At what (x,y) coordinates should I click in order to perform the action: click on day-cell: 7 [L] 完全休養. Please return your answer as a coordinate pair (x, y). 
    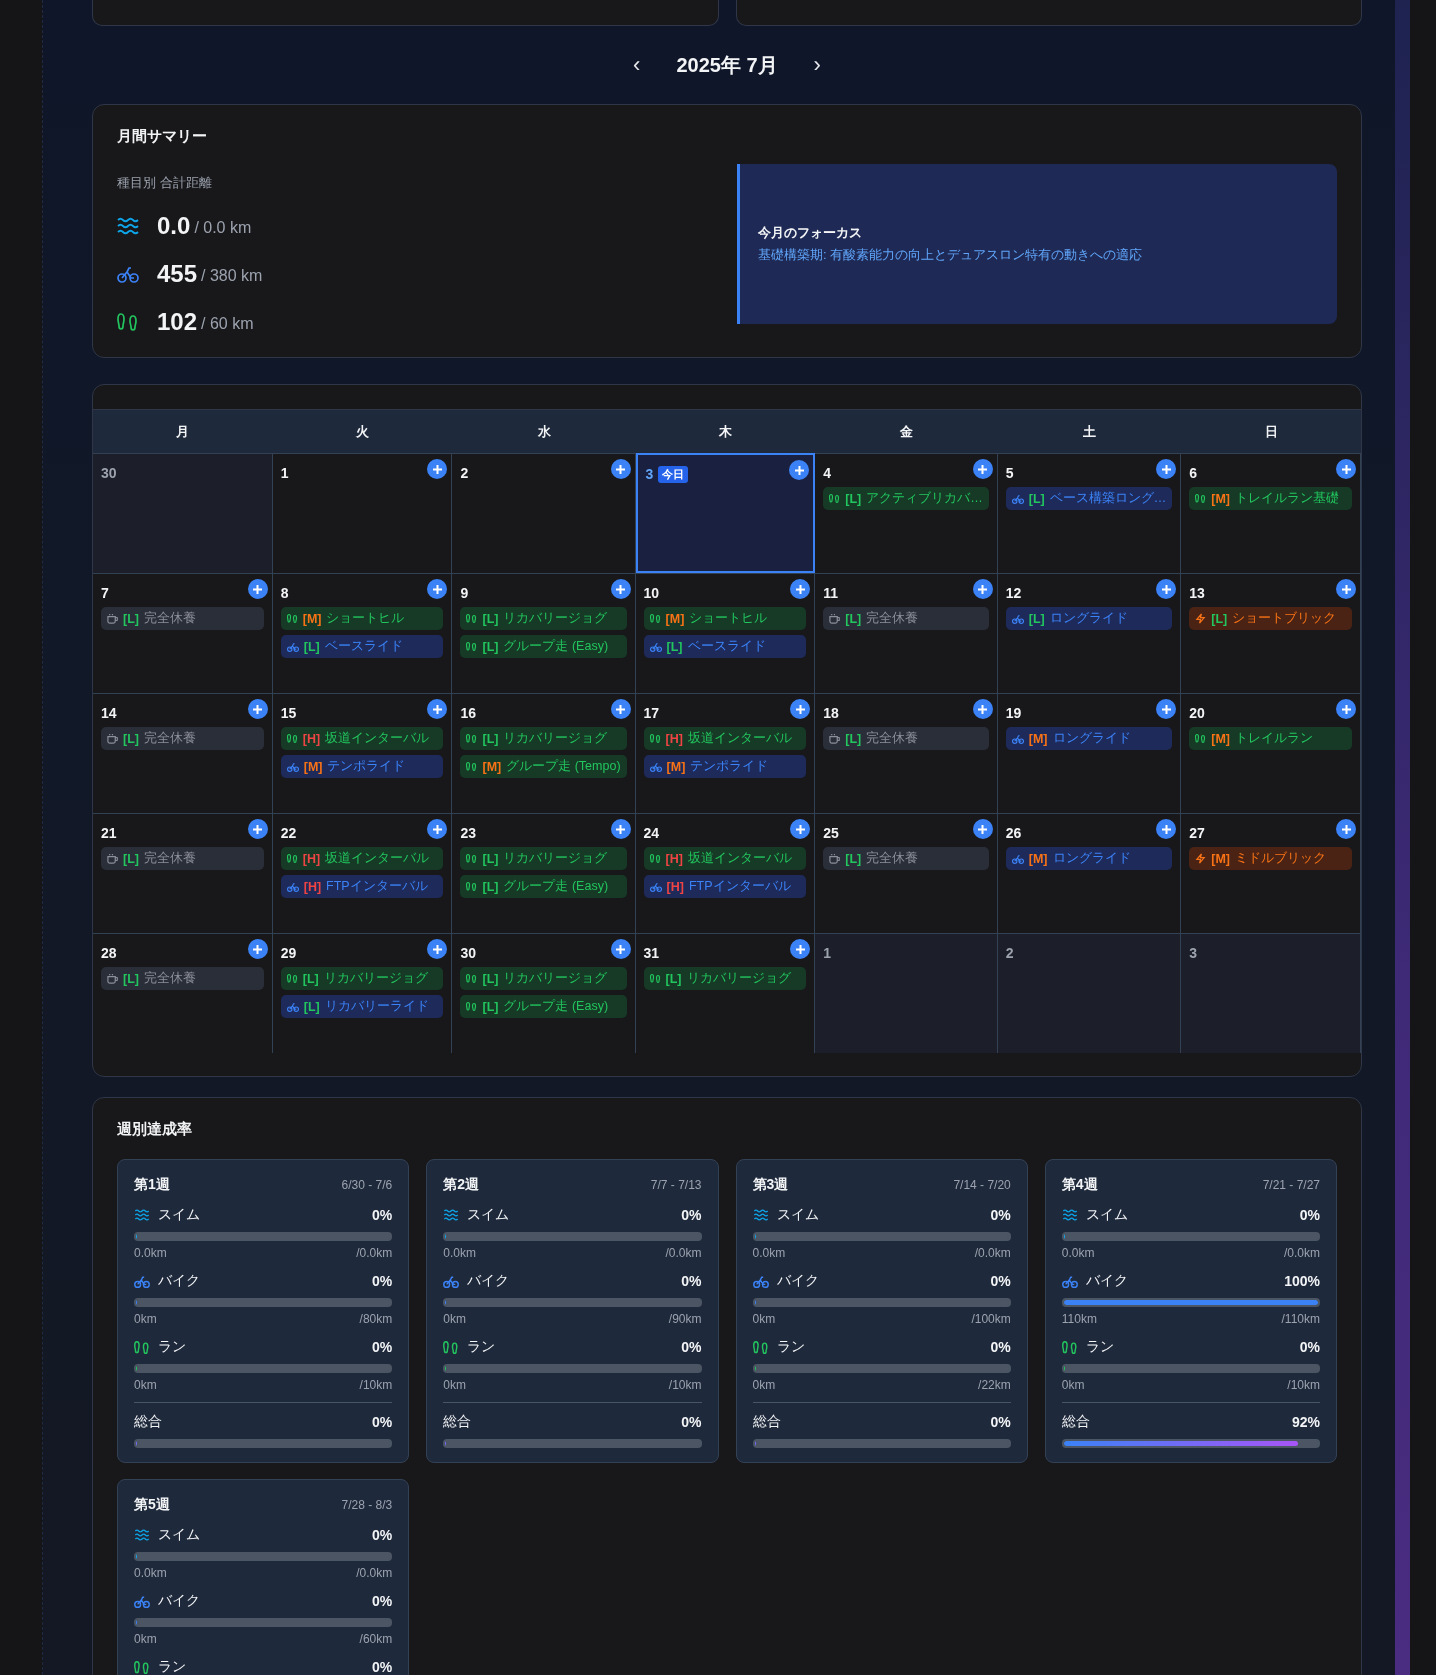
    Looking at the image, I should click on (183, 633).